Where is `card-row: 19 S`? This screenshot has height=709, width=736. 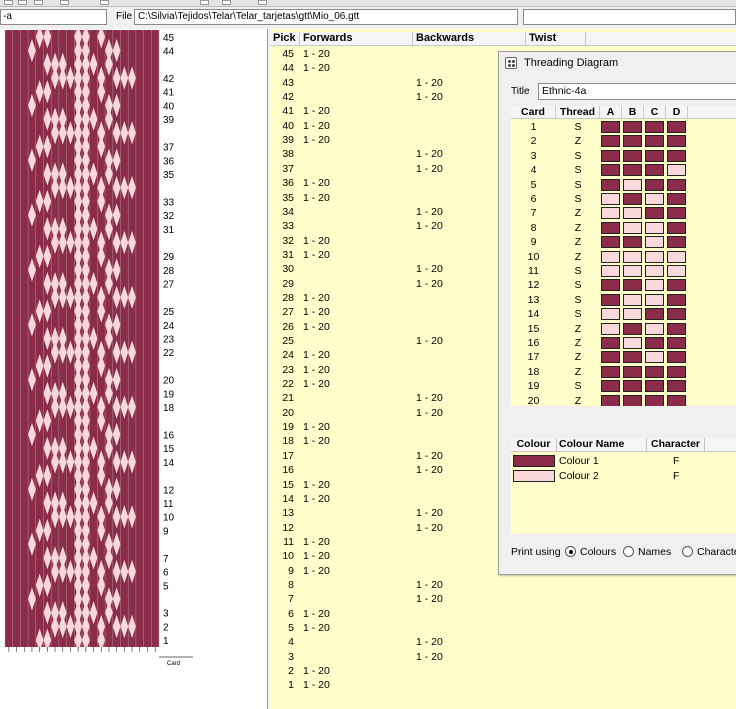
card-row: 19 S is located at coordinates (623, 386).